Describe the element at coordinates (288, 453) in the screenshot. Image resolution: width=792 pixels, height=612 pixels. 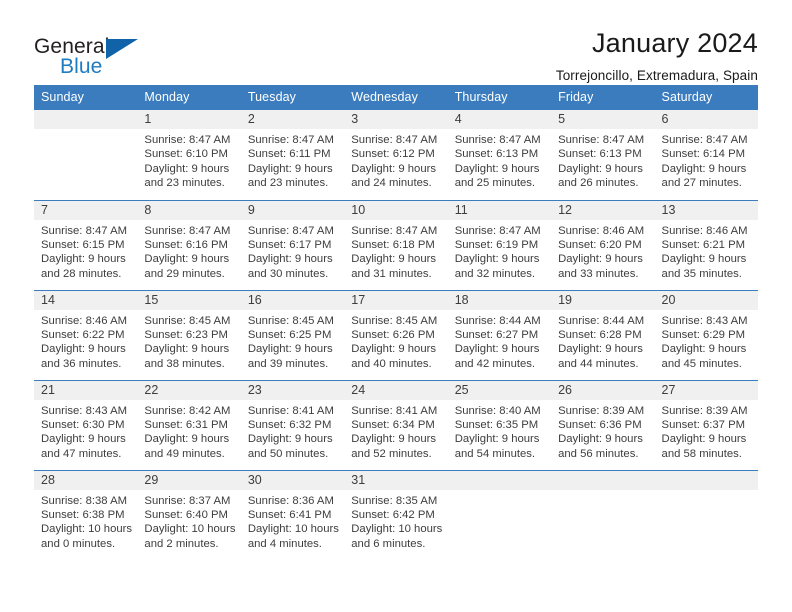
I see `daylight-text-line2: and 50 minutes.` at that location.